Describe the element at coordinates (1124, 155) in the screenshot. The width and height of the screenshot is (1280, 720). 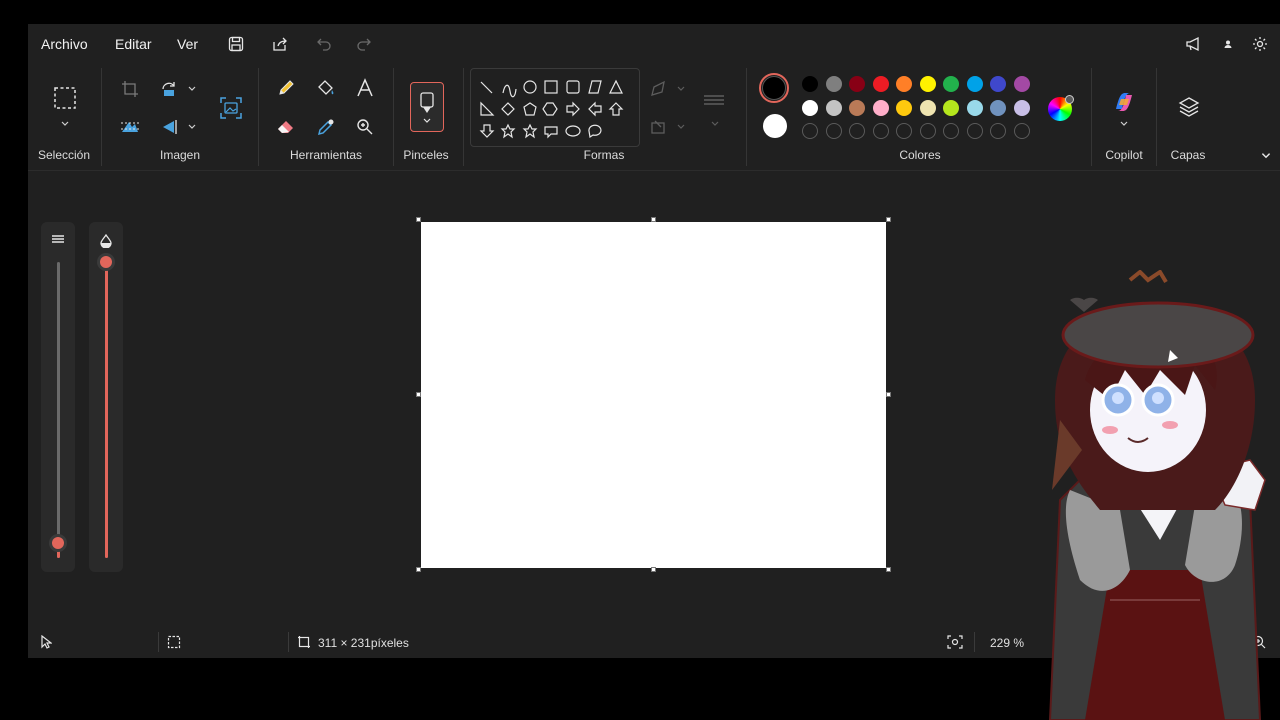
I see `group-label-copilot: Copilot` at that location.